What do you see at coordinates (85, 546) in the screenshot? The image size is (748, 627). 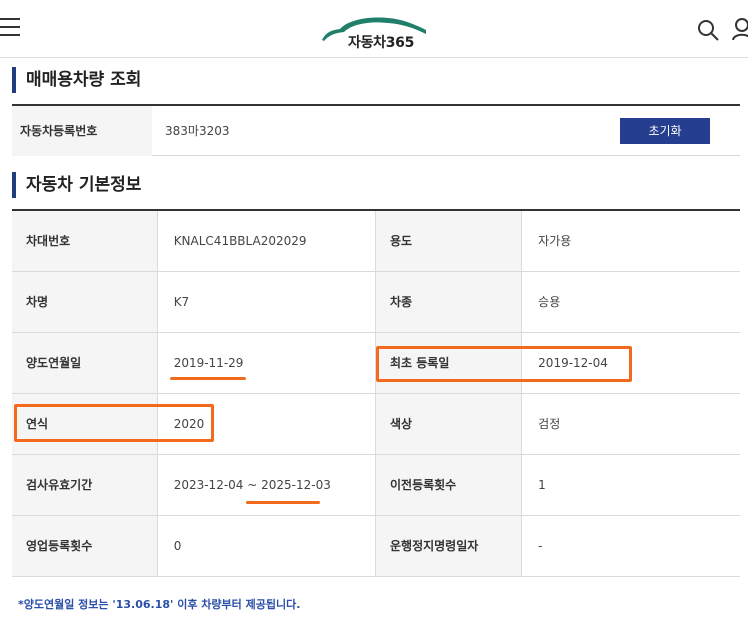 I see `business-registrations-label: 영업등록횟수` at bounding box center [85, 546].